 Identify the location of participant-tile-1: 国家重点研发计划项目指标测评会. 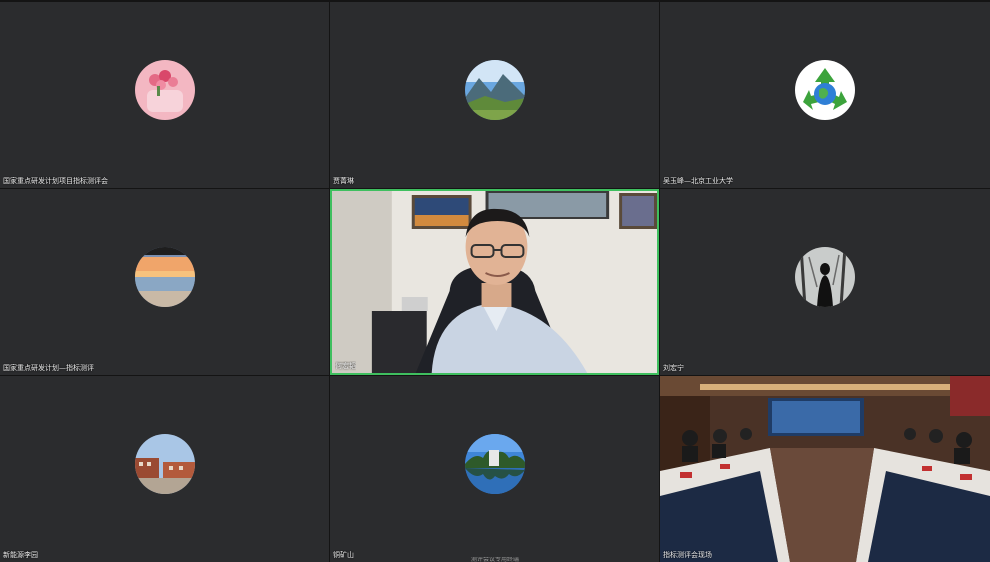
(164, 95).